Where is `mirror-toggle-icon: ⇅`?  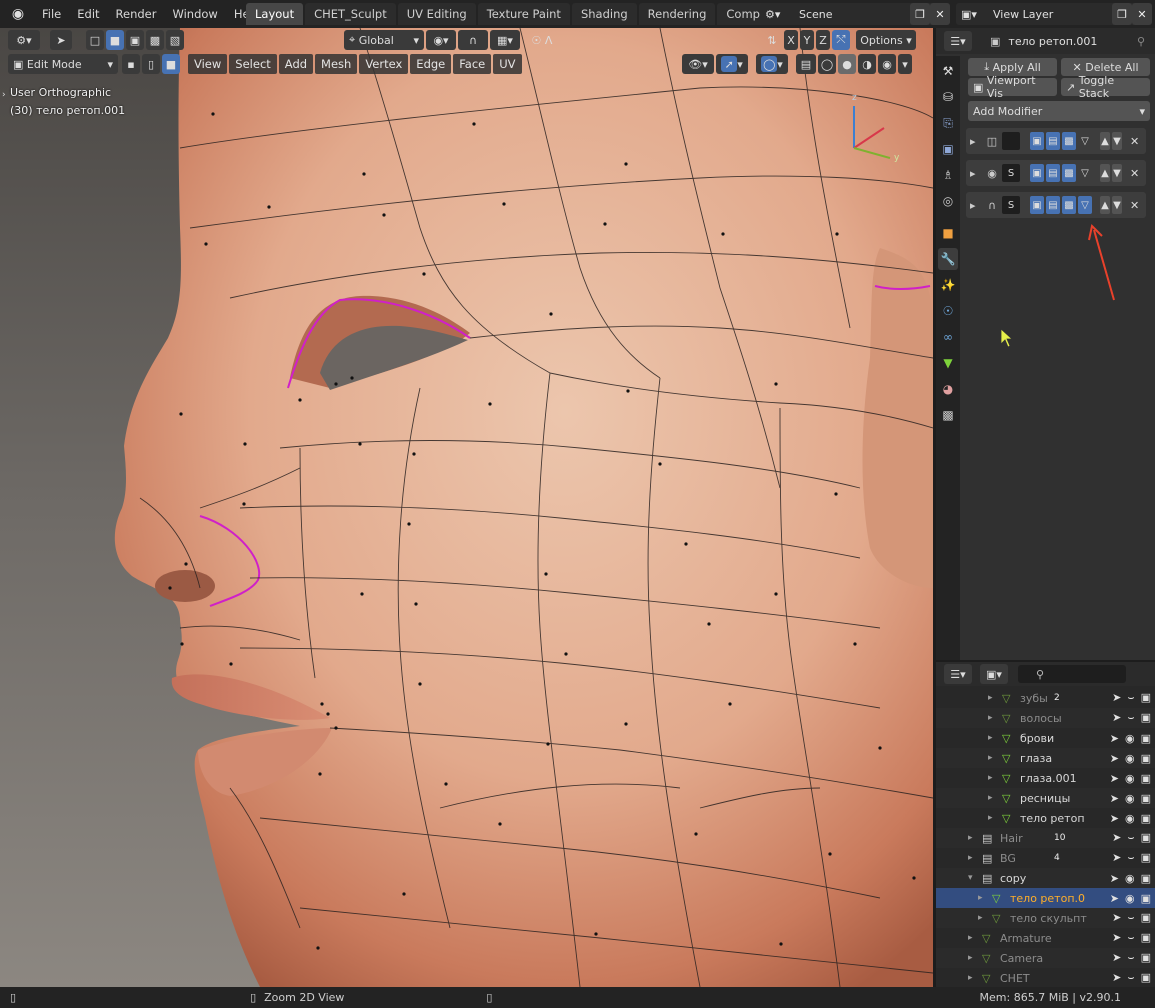
mirror-toggle-icon: ⇅ is located at coordinates (772, 40).